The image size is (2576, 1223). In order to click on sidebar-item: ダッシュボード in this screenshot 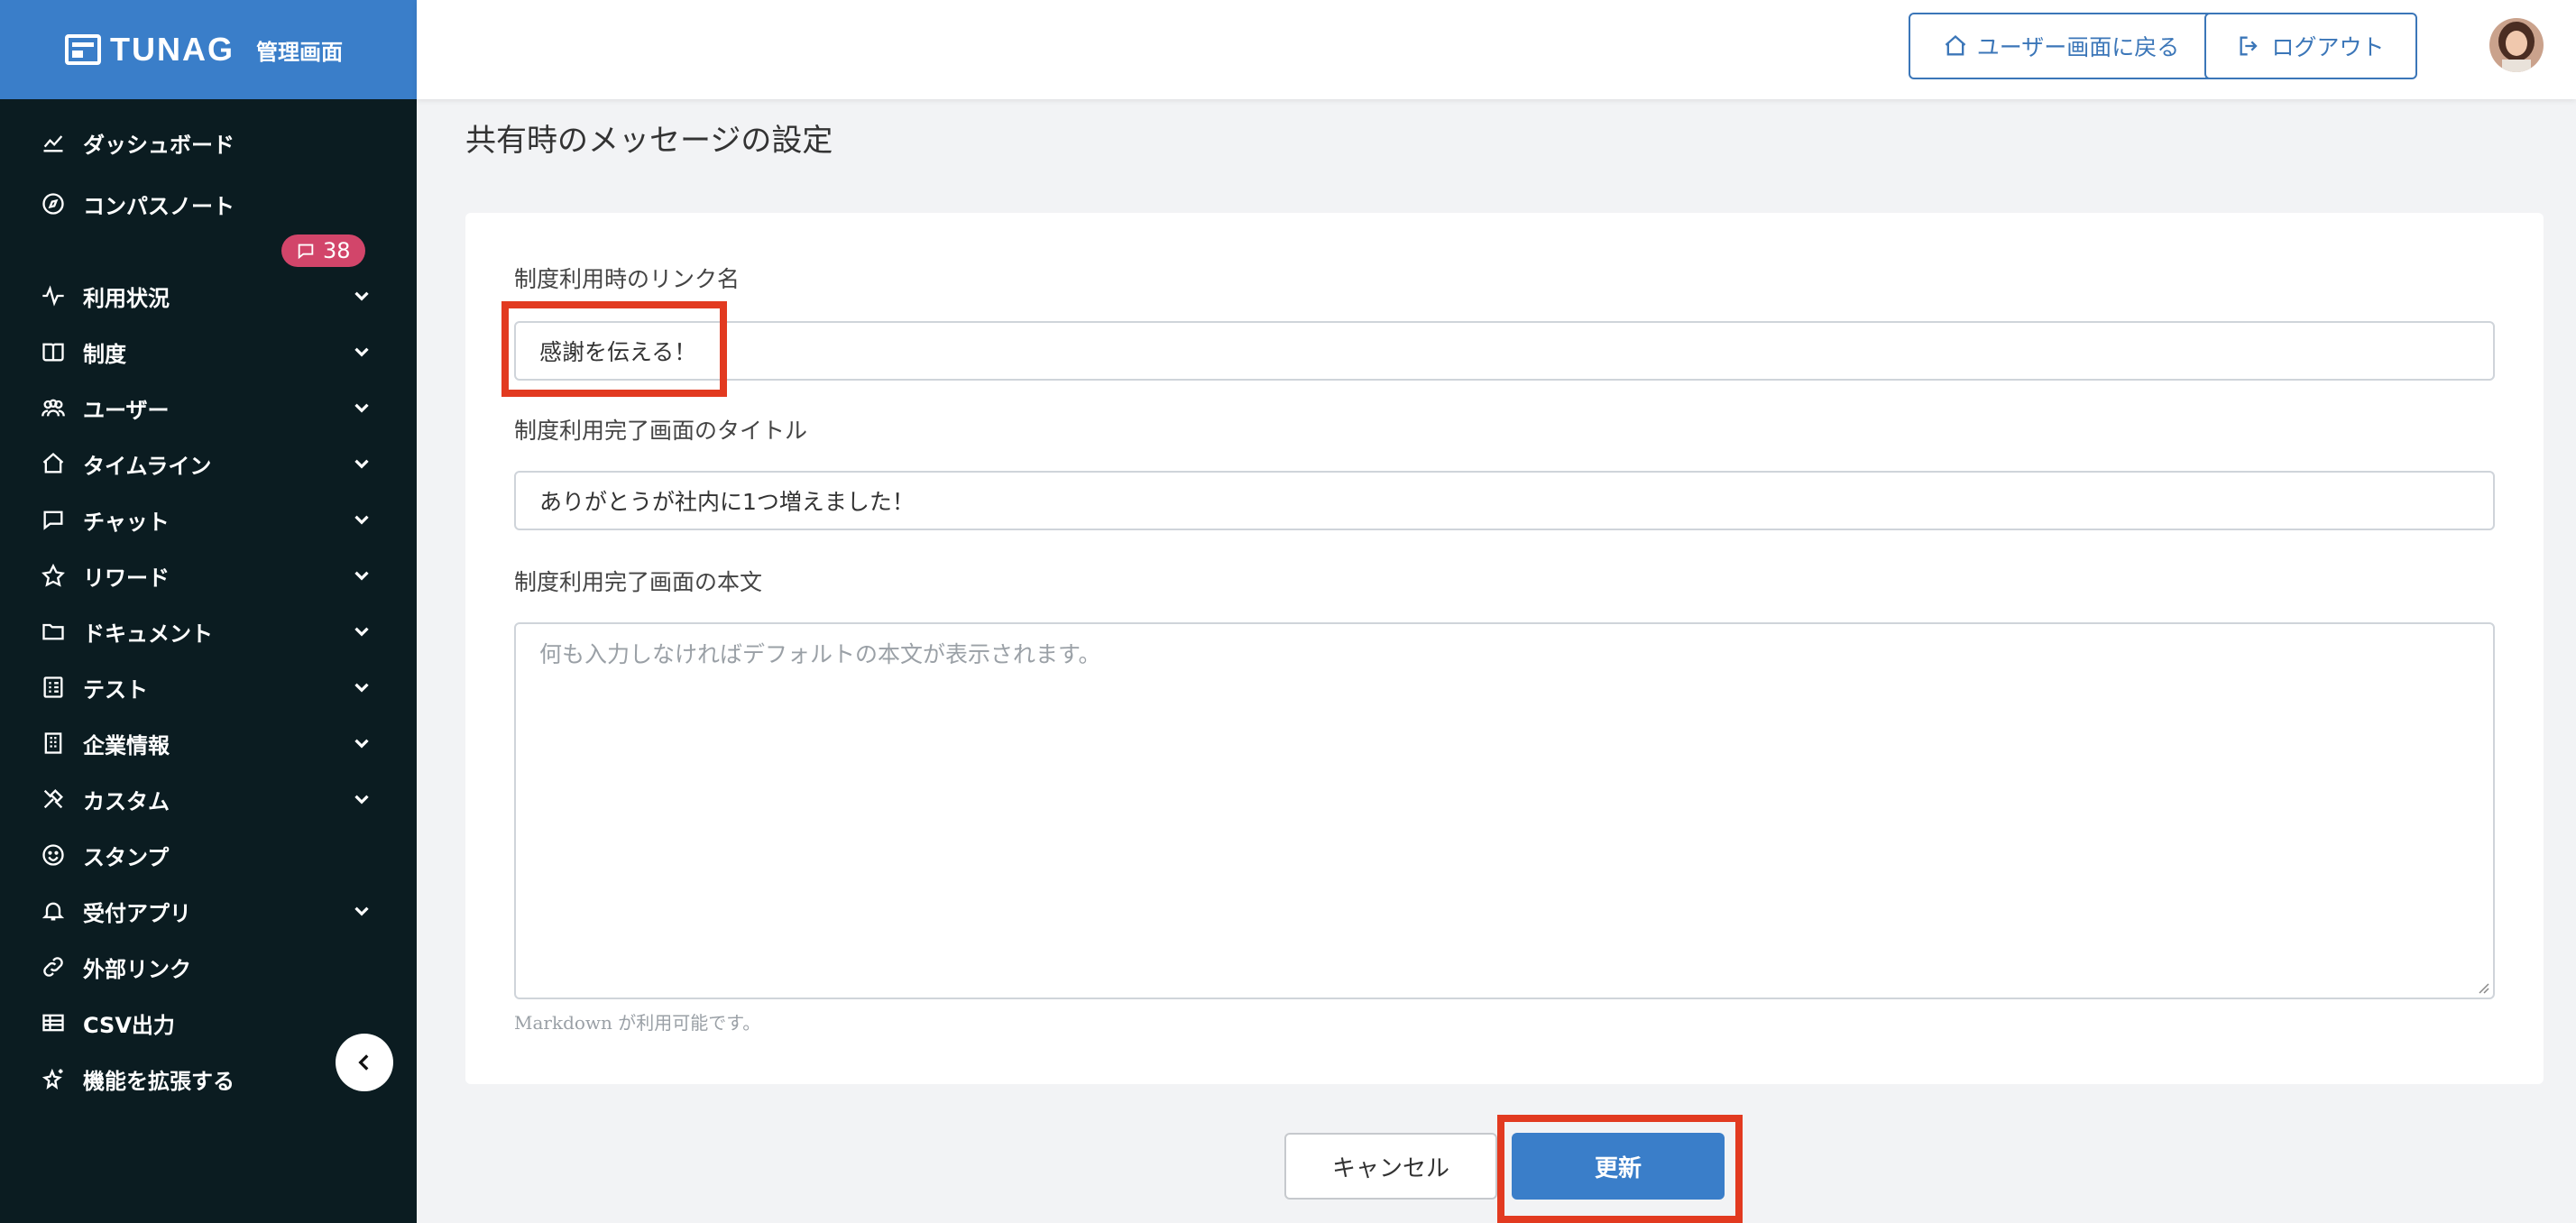, I will do `click(208, 142)`.